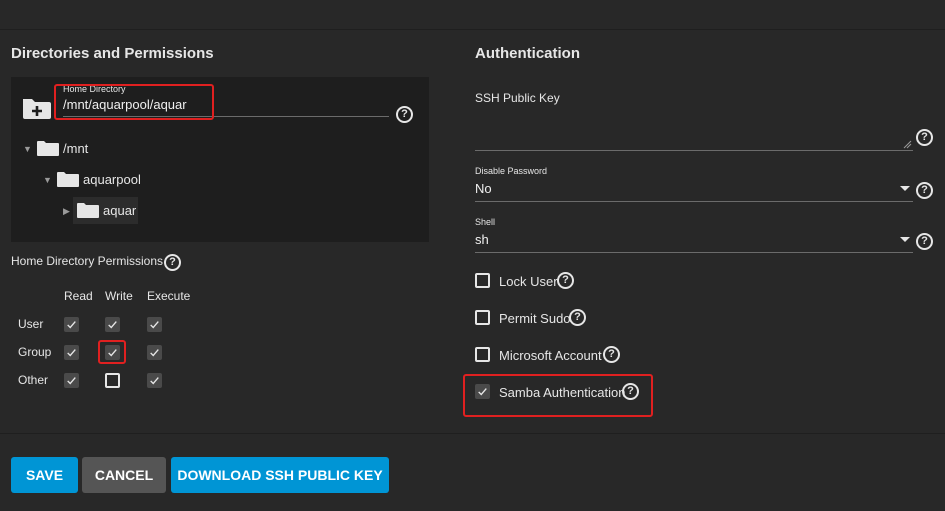 The width and height of the screenshot is (945, 511). I want to click on download-ssh-key-button: DOWNLOAD SSH PUBLIC KEY, so click(280, 475).